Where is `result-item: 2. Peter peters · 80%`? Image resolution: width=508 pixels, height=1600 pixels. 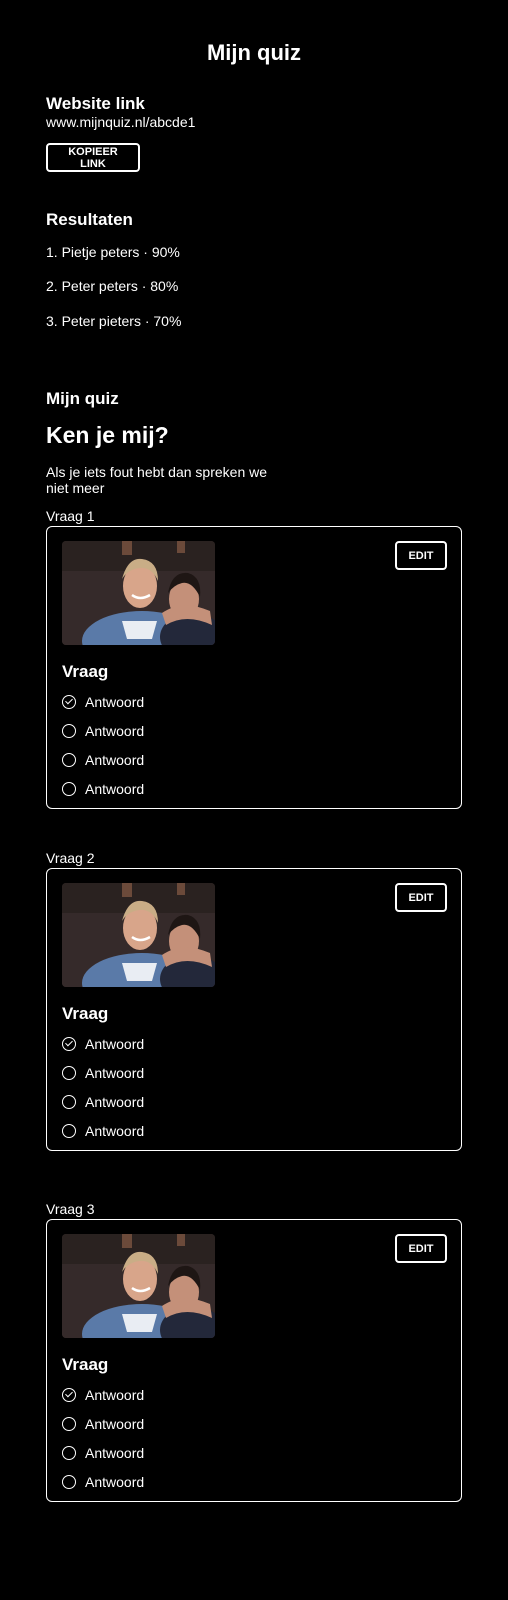
result-item: 2. Peter peters · 80% is located at coordinates (112, 286).